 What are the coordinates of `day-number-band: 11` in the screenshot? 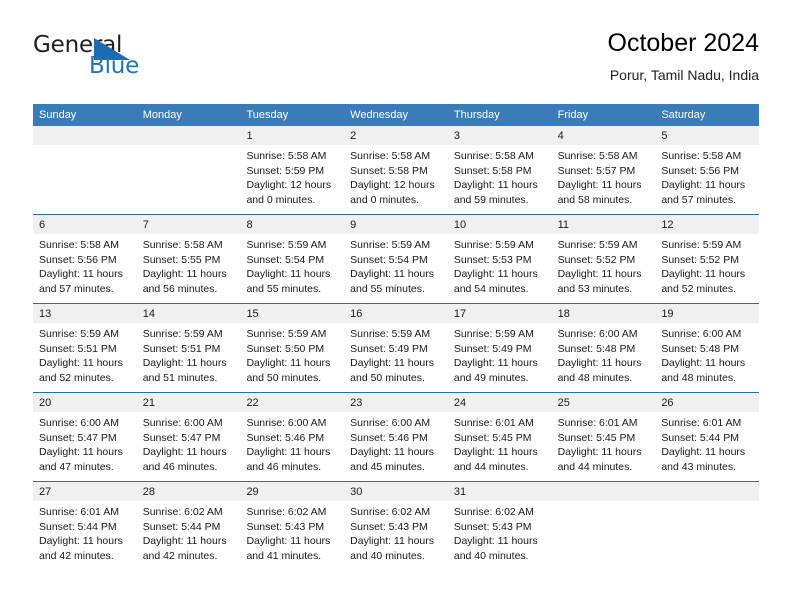 It's located at (603, 224).